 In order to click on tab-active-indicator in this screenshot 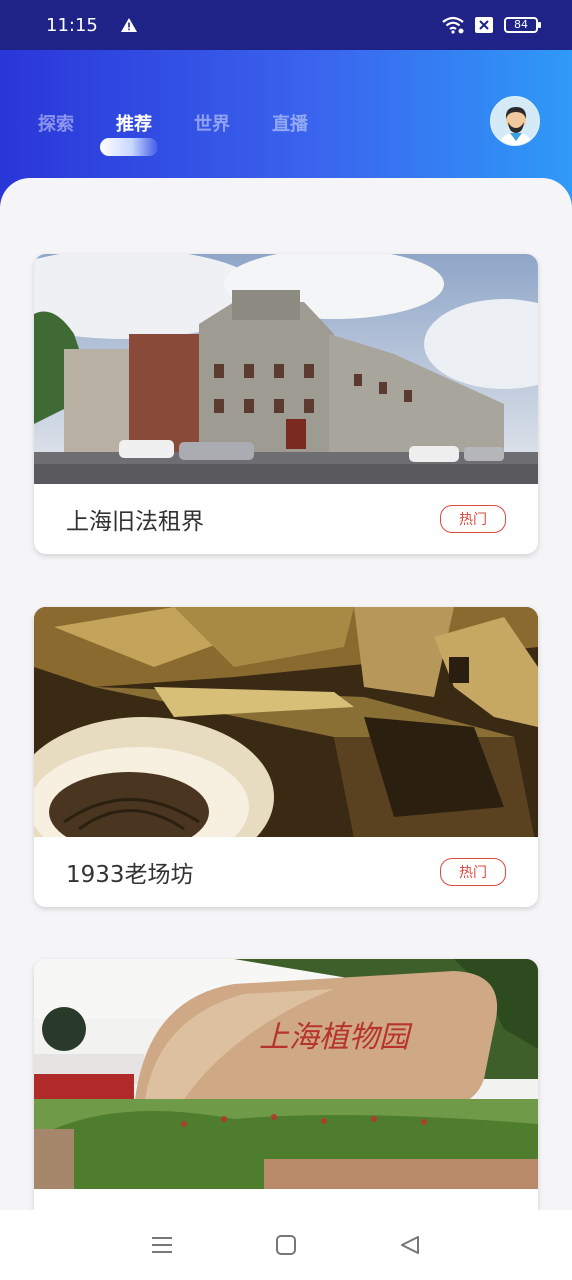, I will do `click(129, 147)`.